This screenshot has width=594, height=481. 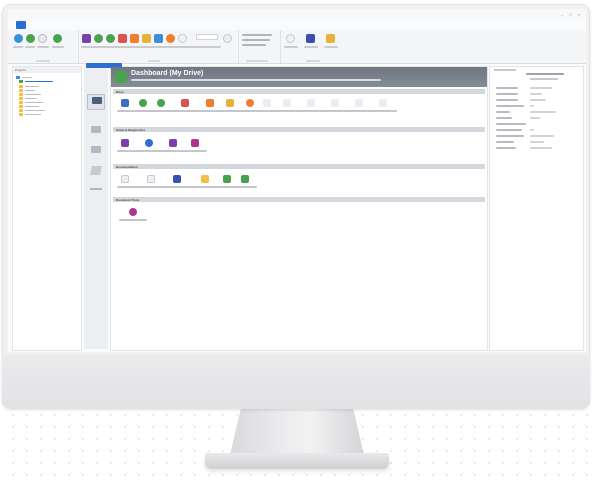 What do you see at coordinates (133, 212) in the screenshot?
I see `doc-tool-icon` at bounding box center [133, 212].